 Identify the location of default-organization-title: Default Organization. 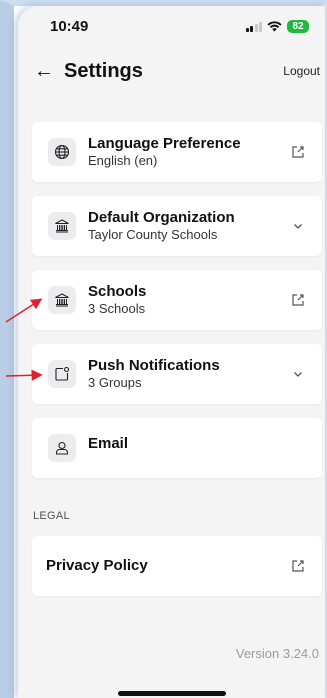
(161, 217).